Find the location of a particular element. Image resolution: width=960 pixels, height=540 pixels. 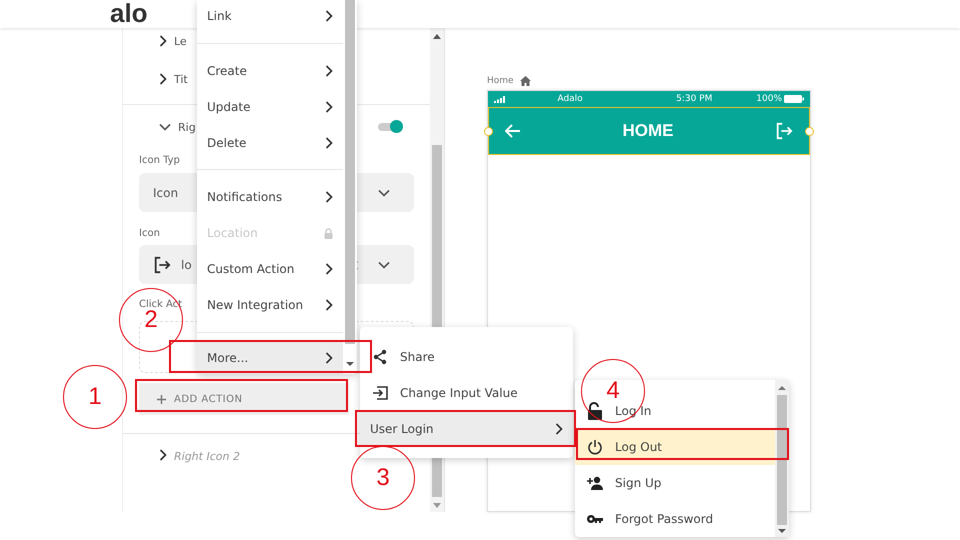

battery-text: 100% is located at coordinates (769, 99).